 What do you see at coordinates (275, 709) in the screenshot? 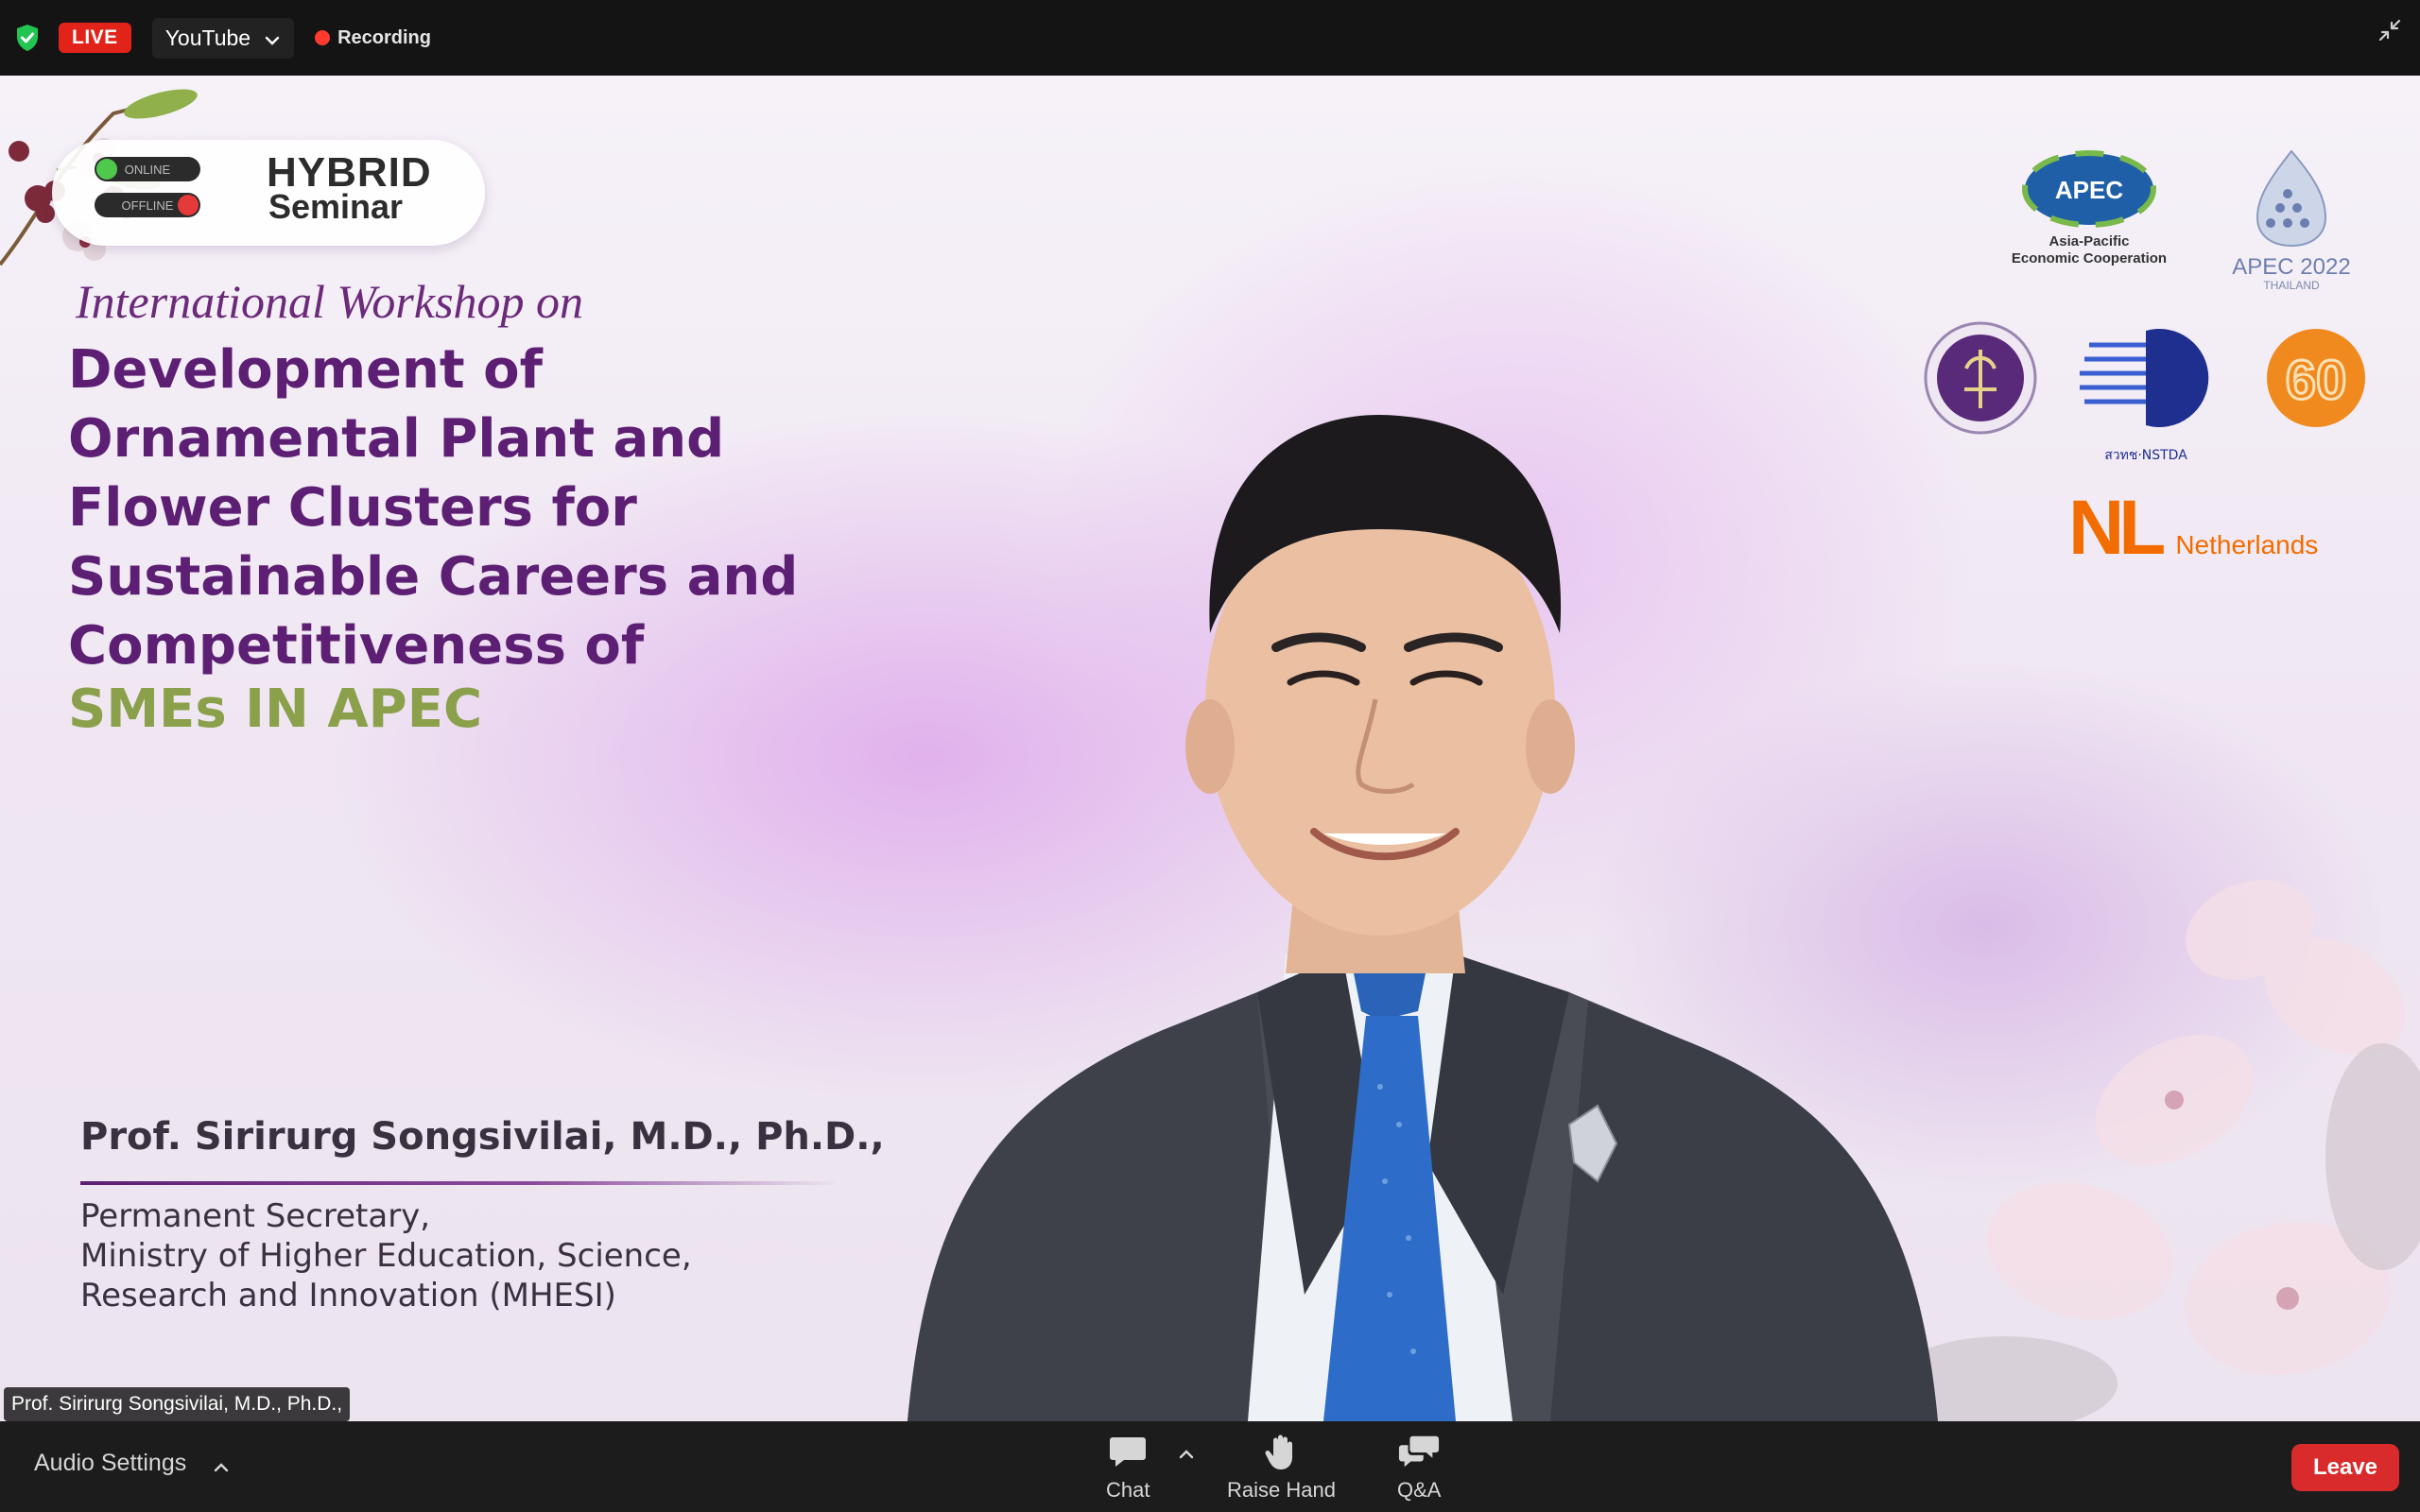
I see `workshop-title-highlight: SMEs IN APEC` at bounding box center [275, 709].